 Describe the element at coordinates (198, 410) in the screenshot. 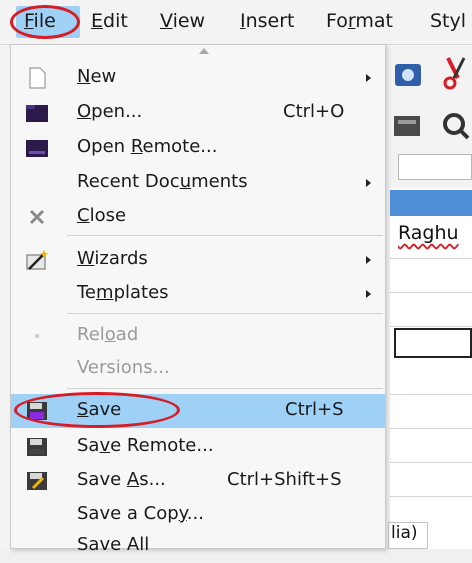

I see `menu-item-save: Save Ctrl+S` at that location.